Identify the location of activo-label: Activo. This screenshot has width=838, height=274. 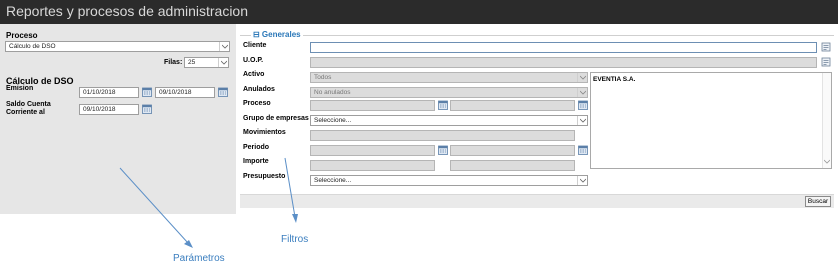
(254, 74).